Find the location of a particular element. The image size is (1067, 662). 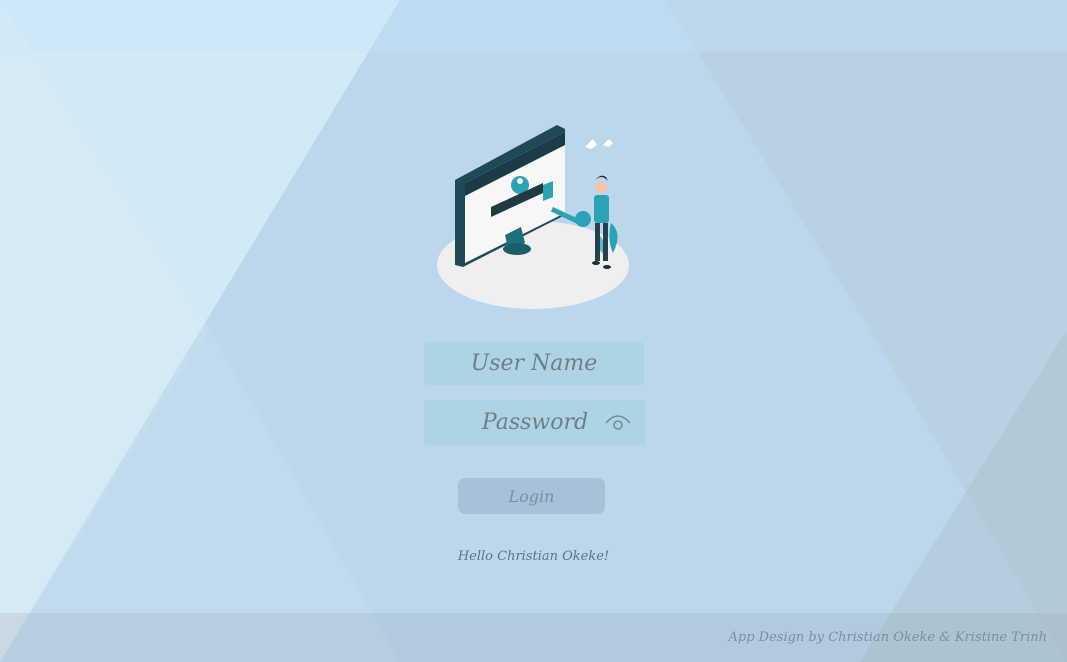

greeting-text: Hello Christian Okeke! is located at coordinates (533, 556).